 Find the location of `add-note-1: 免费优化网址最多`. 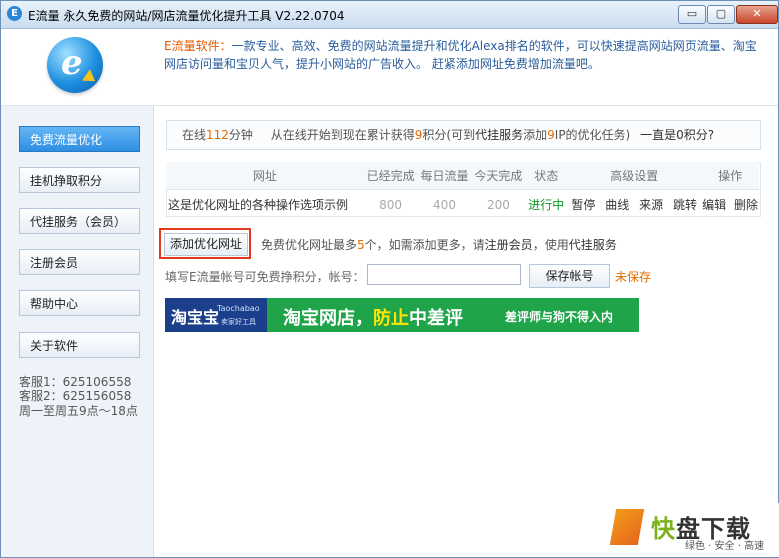

add-note-1: 免费优化网址最多 is located at coordinates (309, 245).